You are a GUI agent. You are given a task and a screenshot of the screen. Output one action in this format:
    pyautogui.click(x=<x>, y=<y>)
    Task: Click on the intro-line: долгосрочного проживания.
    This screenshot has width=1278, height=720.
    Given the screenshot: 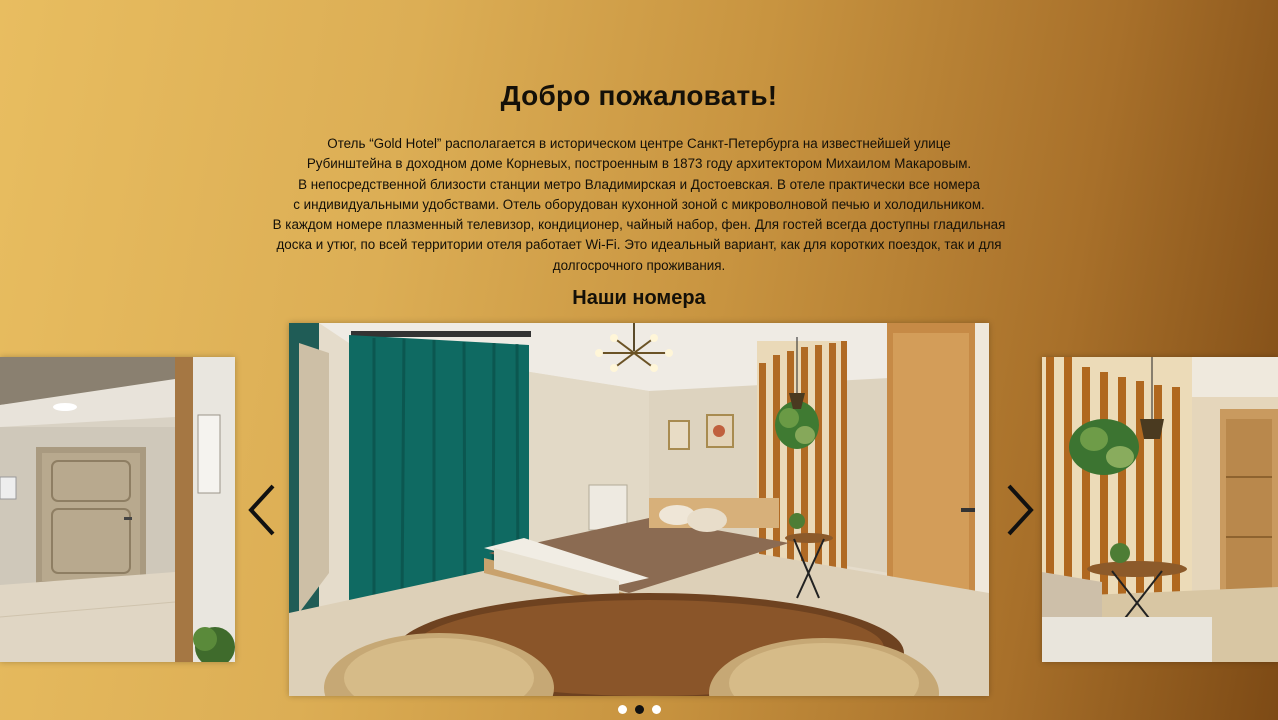 What is the action you would take?
    pyautogui.click(x=639, y=265)
    